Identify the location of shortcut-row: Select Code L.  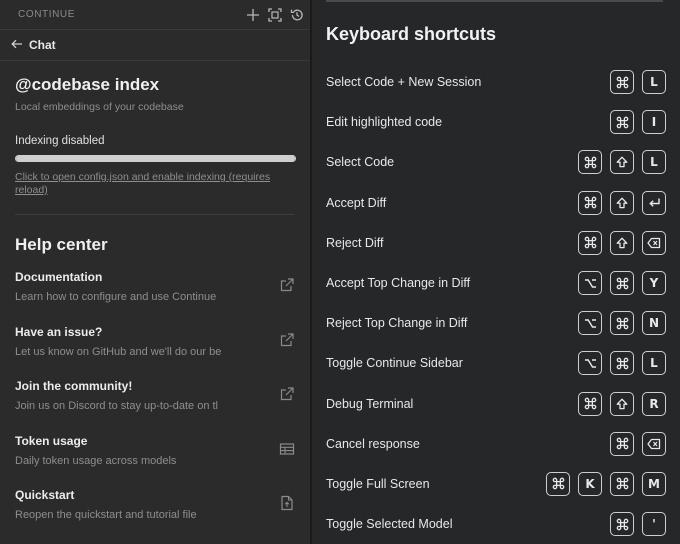
(496, 162).